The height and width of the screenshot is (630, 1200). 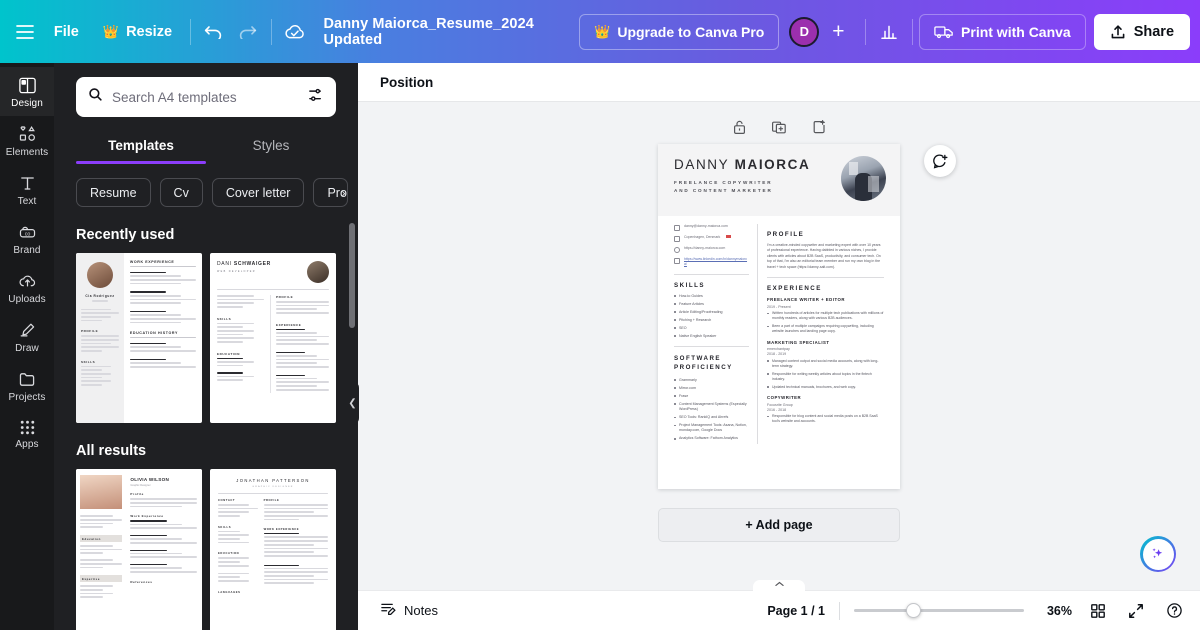 What do you see at coordinates (1142, 31) in the screenshot?
I see `share-button: Share` at bounding box center [1142, 31].